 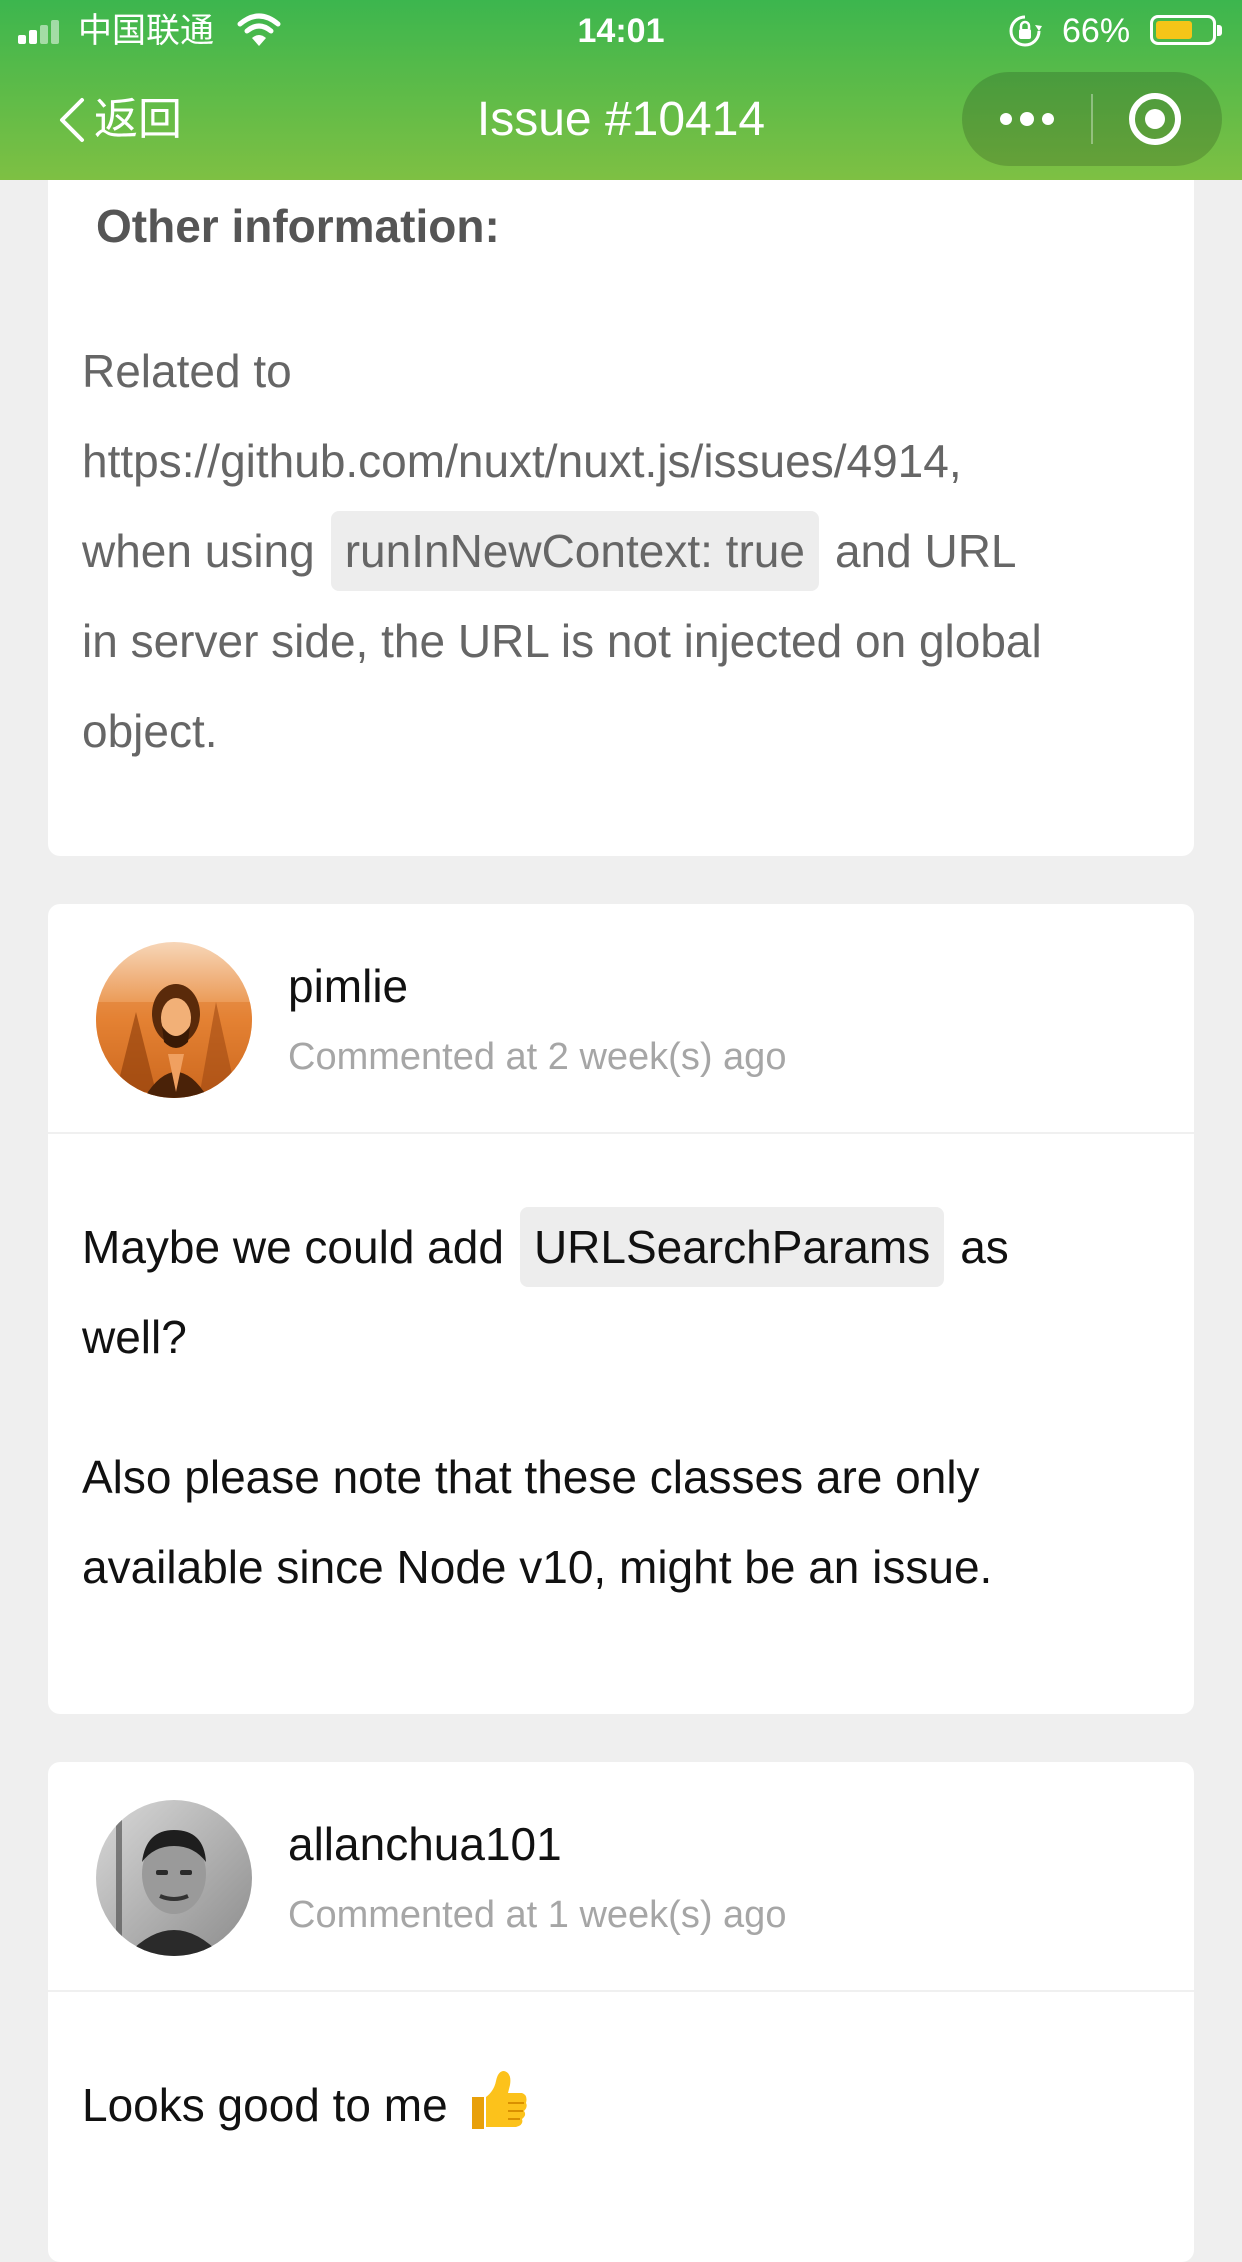 What do you see at coordinates (621, 121) in the screenshot?
I see `navigation-bar: 返回 Issue #10414` at bounding box center [621, 121].